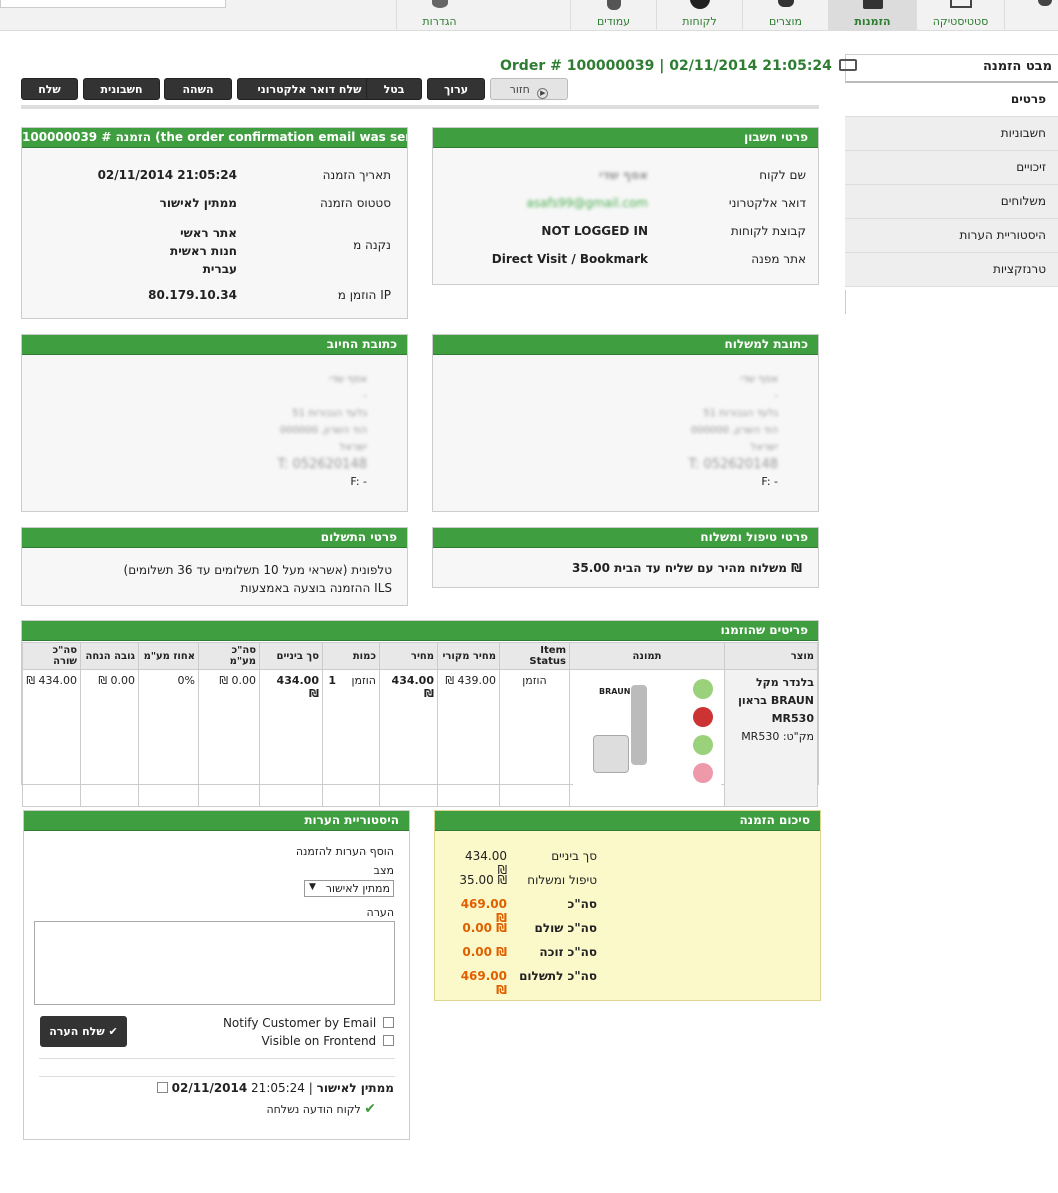  What do you see at coordinates (872, 4) in the screenshot?
I see `orders-icon` at bounding box center [872, 4].